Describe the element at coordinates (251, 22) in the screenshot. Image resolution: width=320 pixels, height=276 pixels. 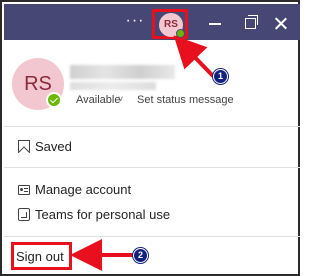
I see `restore-icon` at that location.